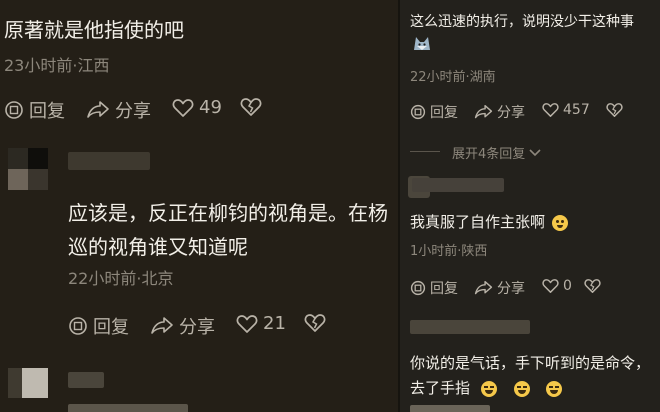 Image resolution: width=660 pixels, height=412 pixels. Describe the element at coordinates (57, 65) in the screenshot. I see `comment-meta: 23小时前·江西` at that location.